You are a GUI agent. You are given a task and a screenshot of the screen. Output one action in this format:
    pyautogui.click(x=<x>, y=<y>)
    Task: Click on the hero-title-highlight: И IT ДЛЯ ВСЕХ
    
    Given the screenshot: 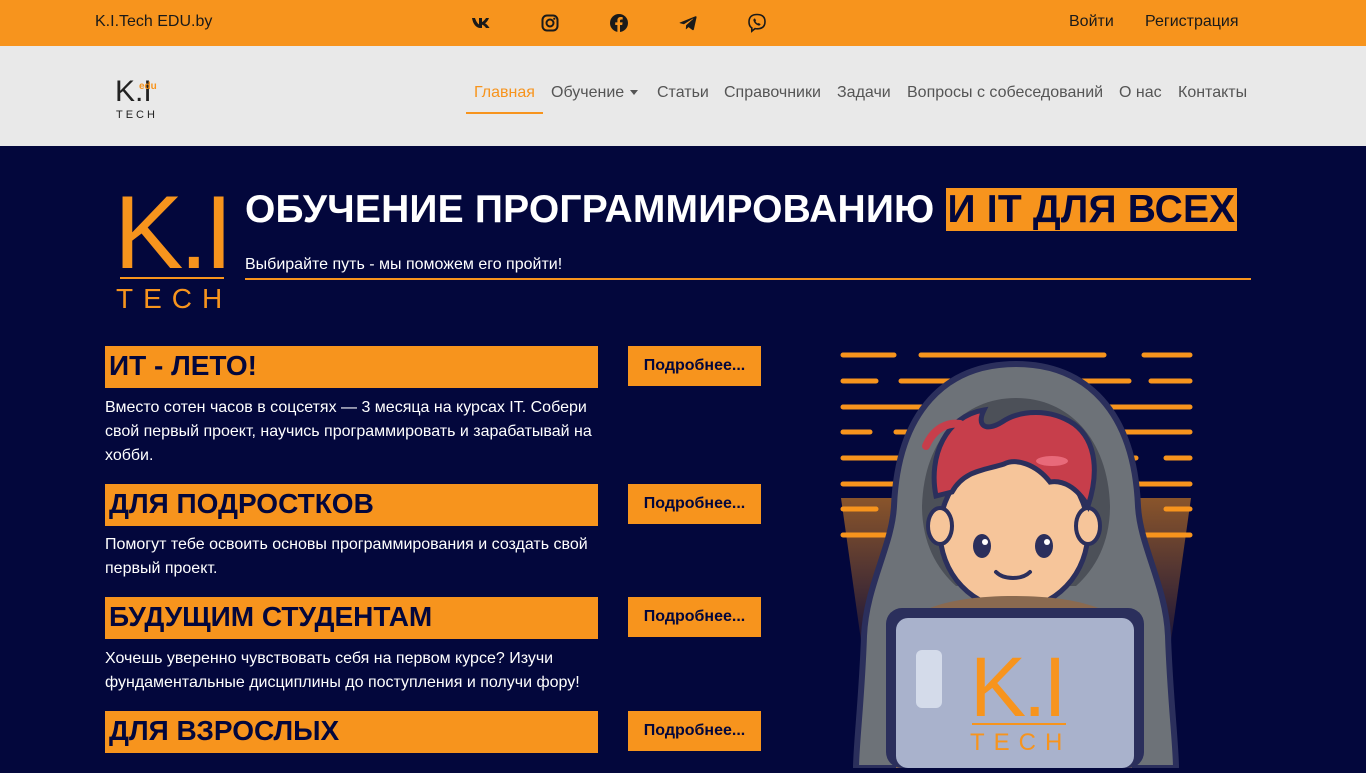 What is the action you would take?
    pyautogui.click(x=1091, y=209)
    